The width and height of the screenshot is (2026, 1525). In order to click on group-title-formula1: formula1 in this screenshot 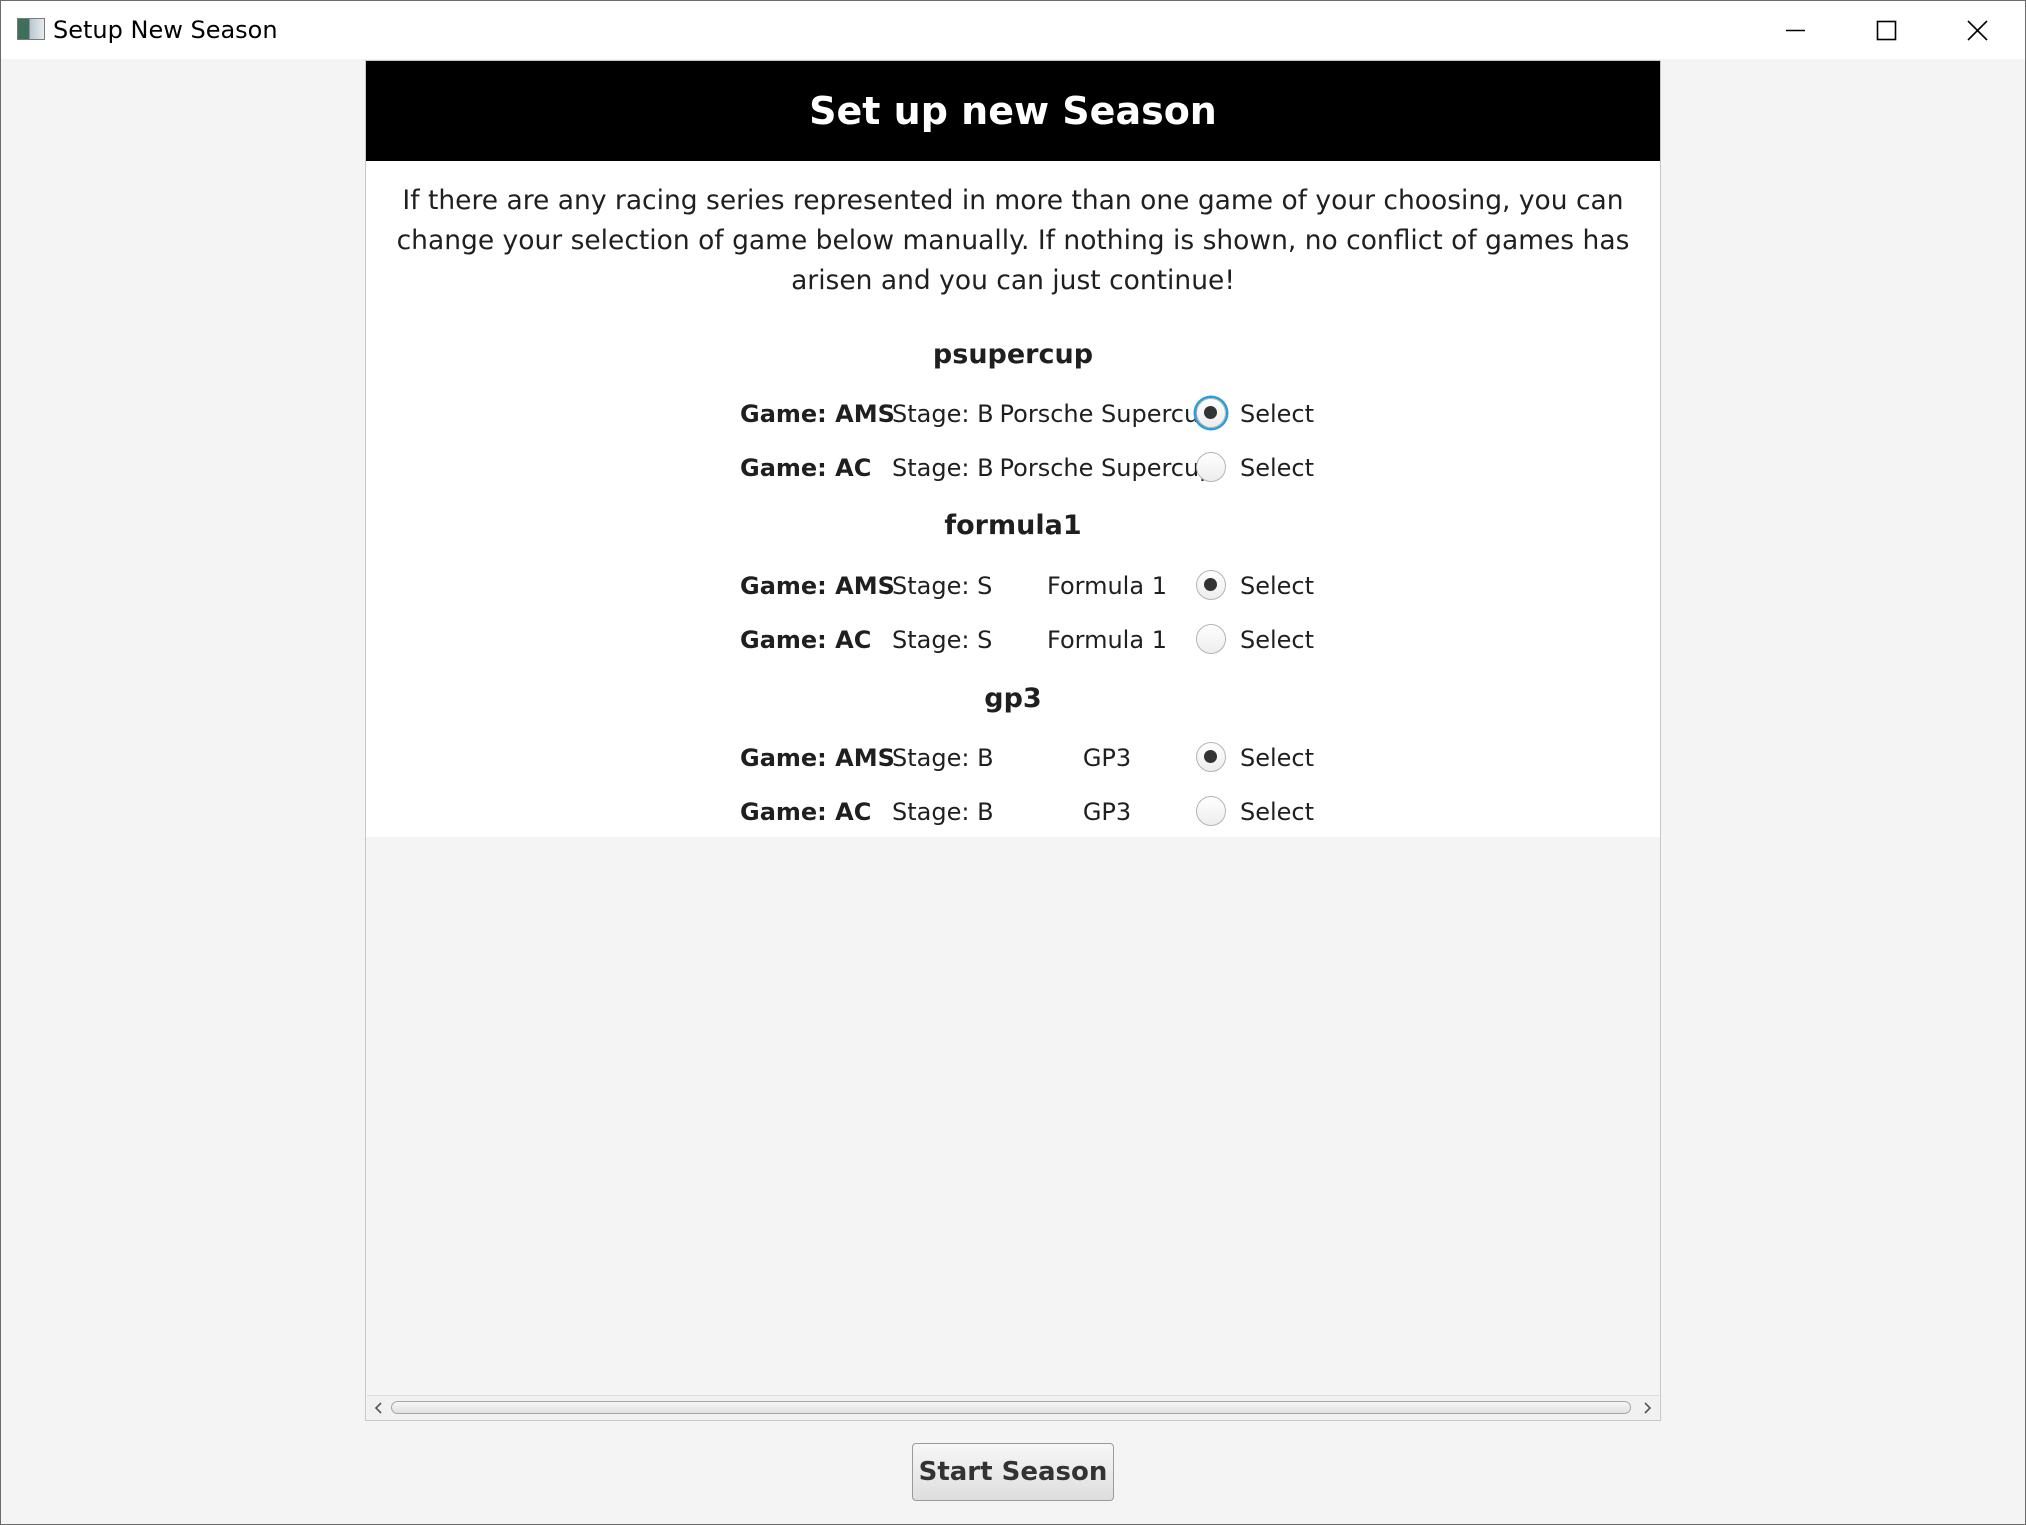, I will do `click(1013, 525)`.